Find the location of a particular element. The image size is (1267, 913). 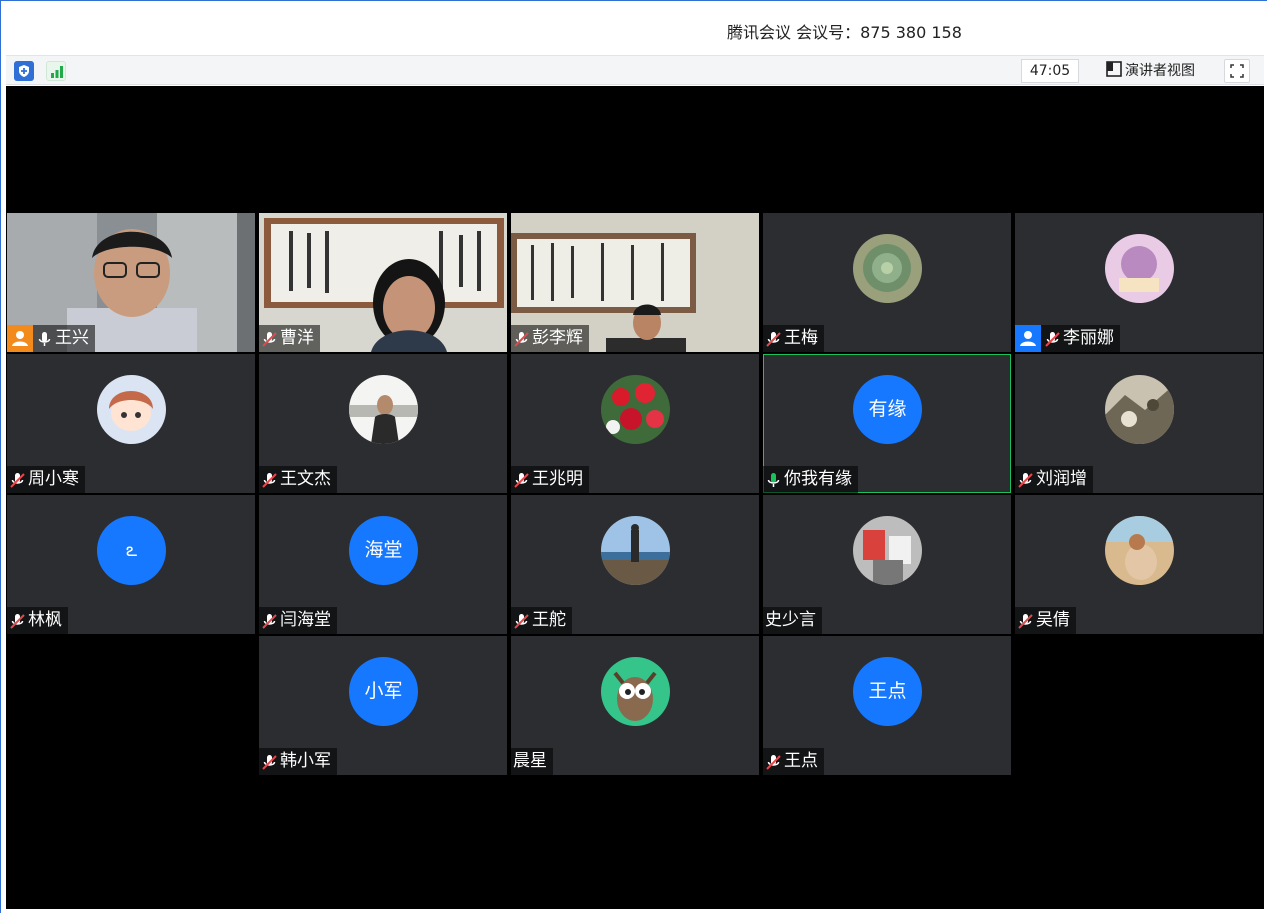

mic-on-icon is located at coordinates (44, 338).